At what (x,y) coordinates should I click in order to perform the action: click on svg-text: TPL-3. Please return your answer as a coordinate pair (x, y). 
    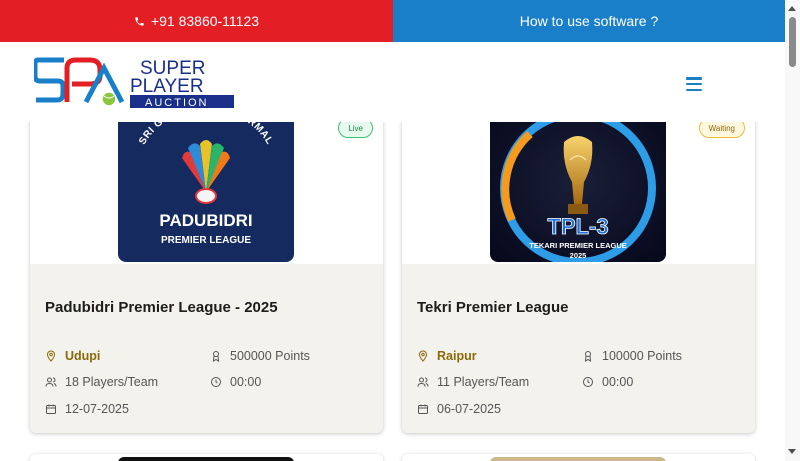
    Looking at the image, I should click on (577, 226).